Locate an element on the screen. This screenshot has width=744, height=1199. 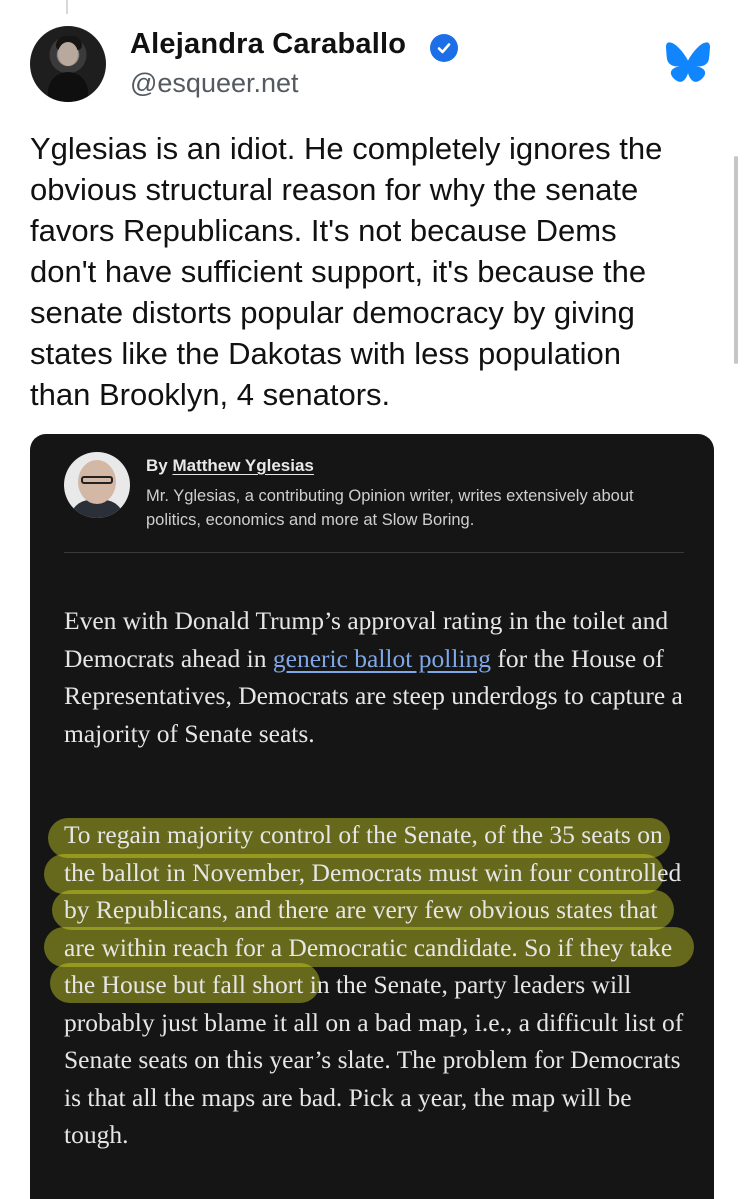
verified-badge-icon is located at coordinates (444, 48).